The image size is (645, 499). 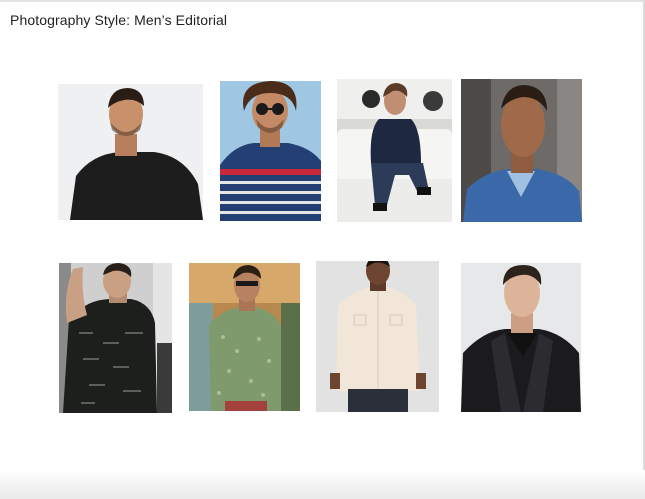 I want to click on photo-black-longsleeve, so click(x=130, y=152).